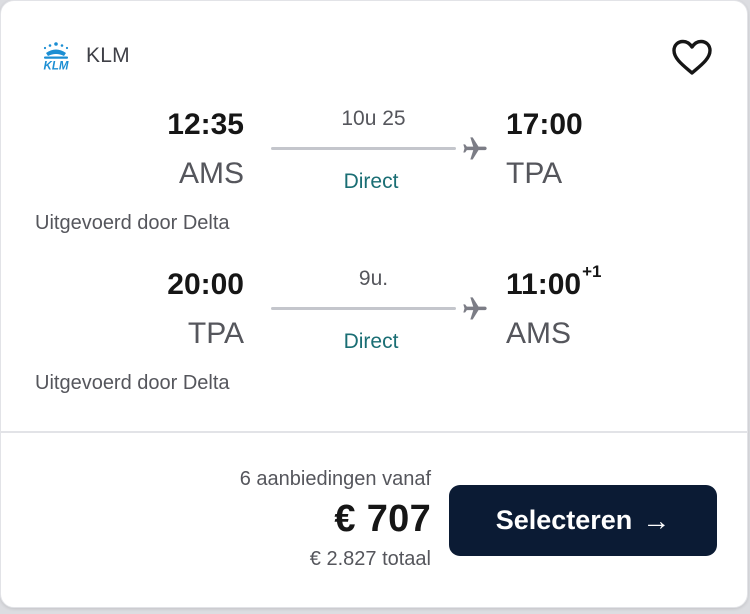 This screenshot has width=750, height=614. I want to click on day-offset: +1, so click(592, 271).